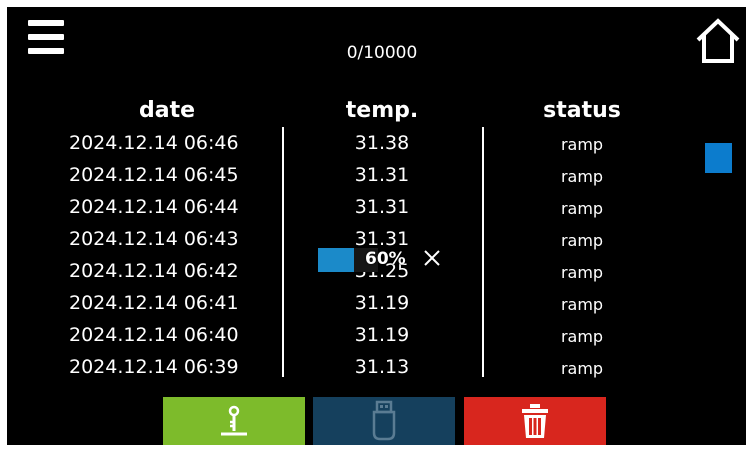  I want to click on date-cell: 2024.12.14 06:40, so click(154, 335).